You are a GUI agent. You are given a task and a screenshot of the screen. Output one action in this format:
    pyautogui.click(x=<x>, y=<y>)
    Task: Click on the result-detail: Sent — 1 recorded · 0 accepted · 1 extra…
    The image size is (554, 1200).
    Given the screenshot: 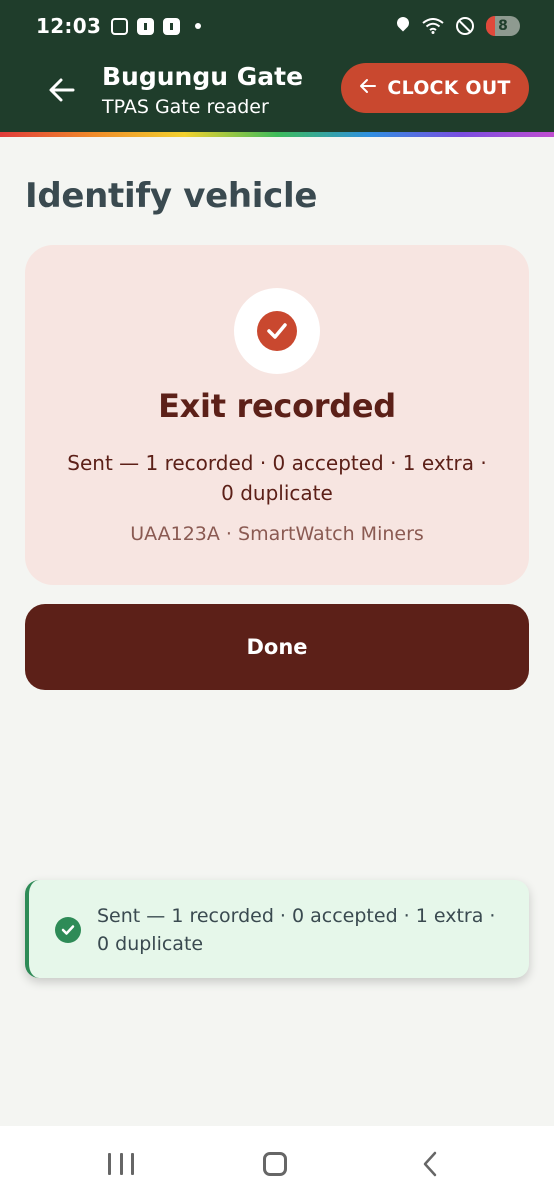 What is the action you would take?
    pyautogui.click(x=277, y=478)
    